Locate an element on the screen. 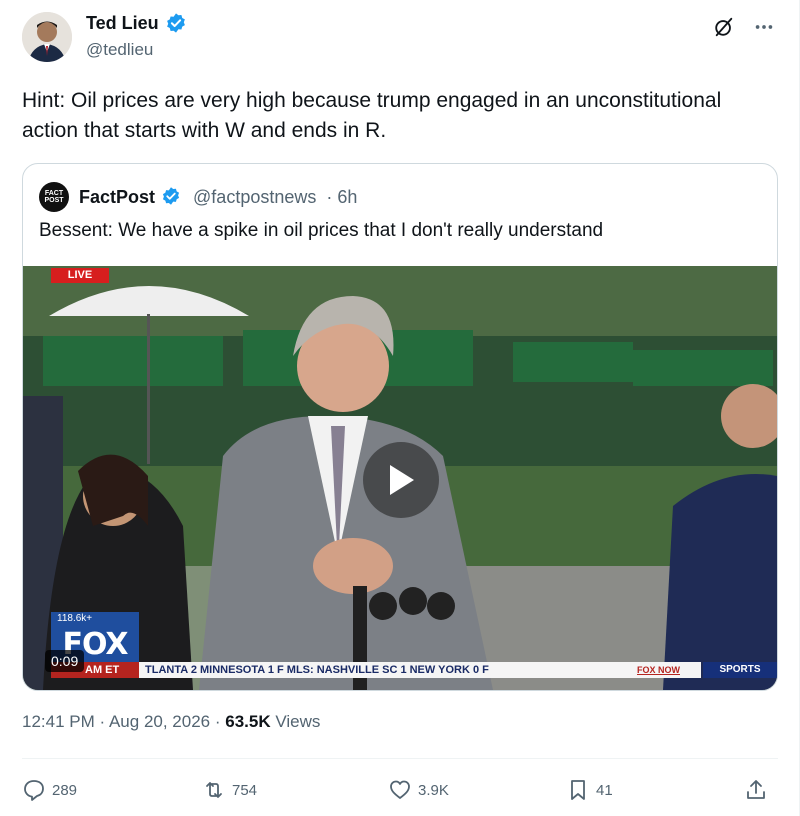 The height and width of the screenshot is (816, 800). bookmark-count: 41 is located at coordinates (604, 790).